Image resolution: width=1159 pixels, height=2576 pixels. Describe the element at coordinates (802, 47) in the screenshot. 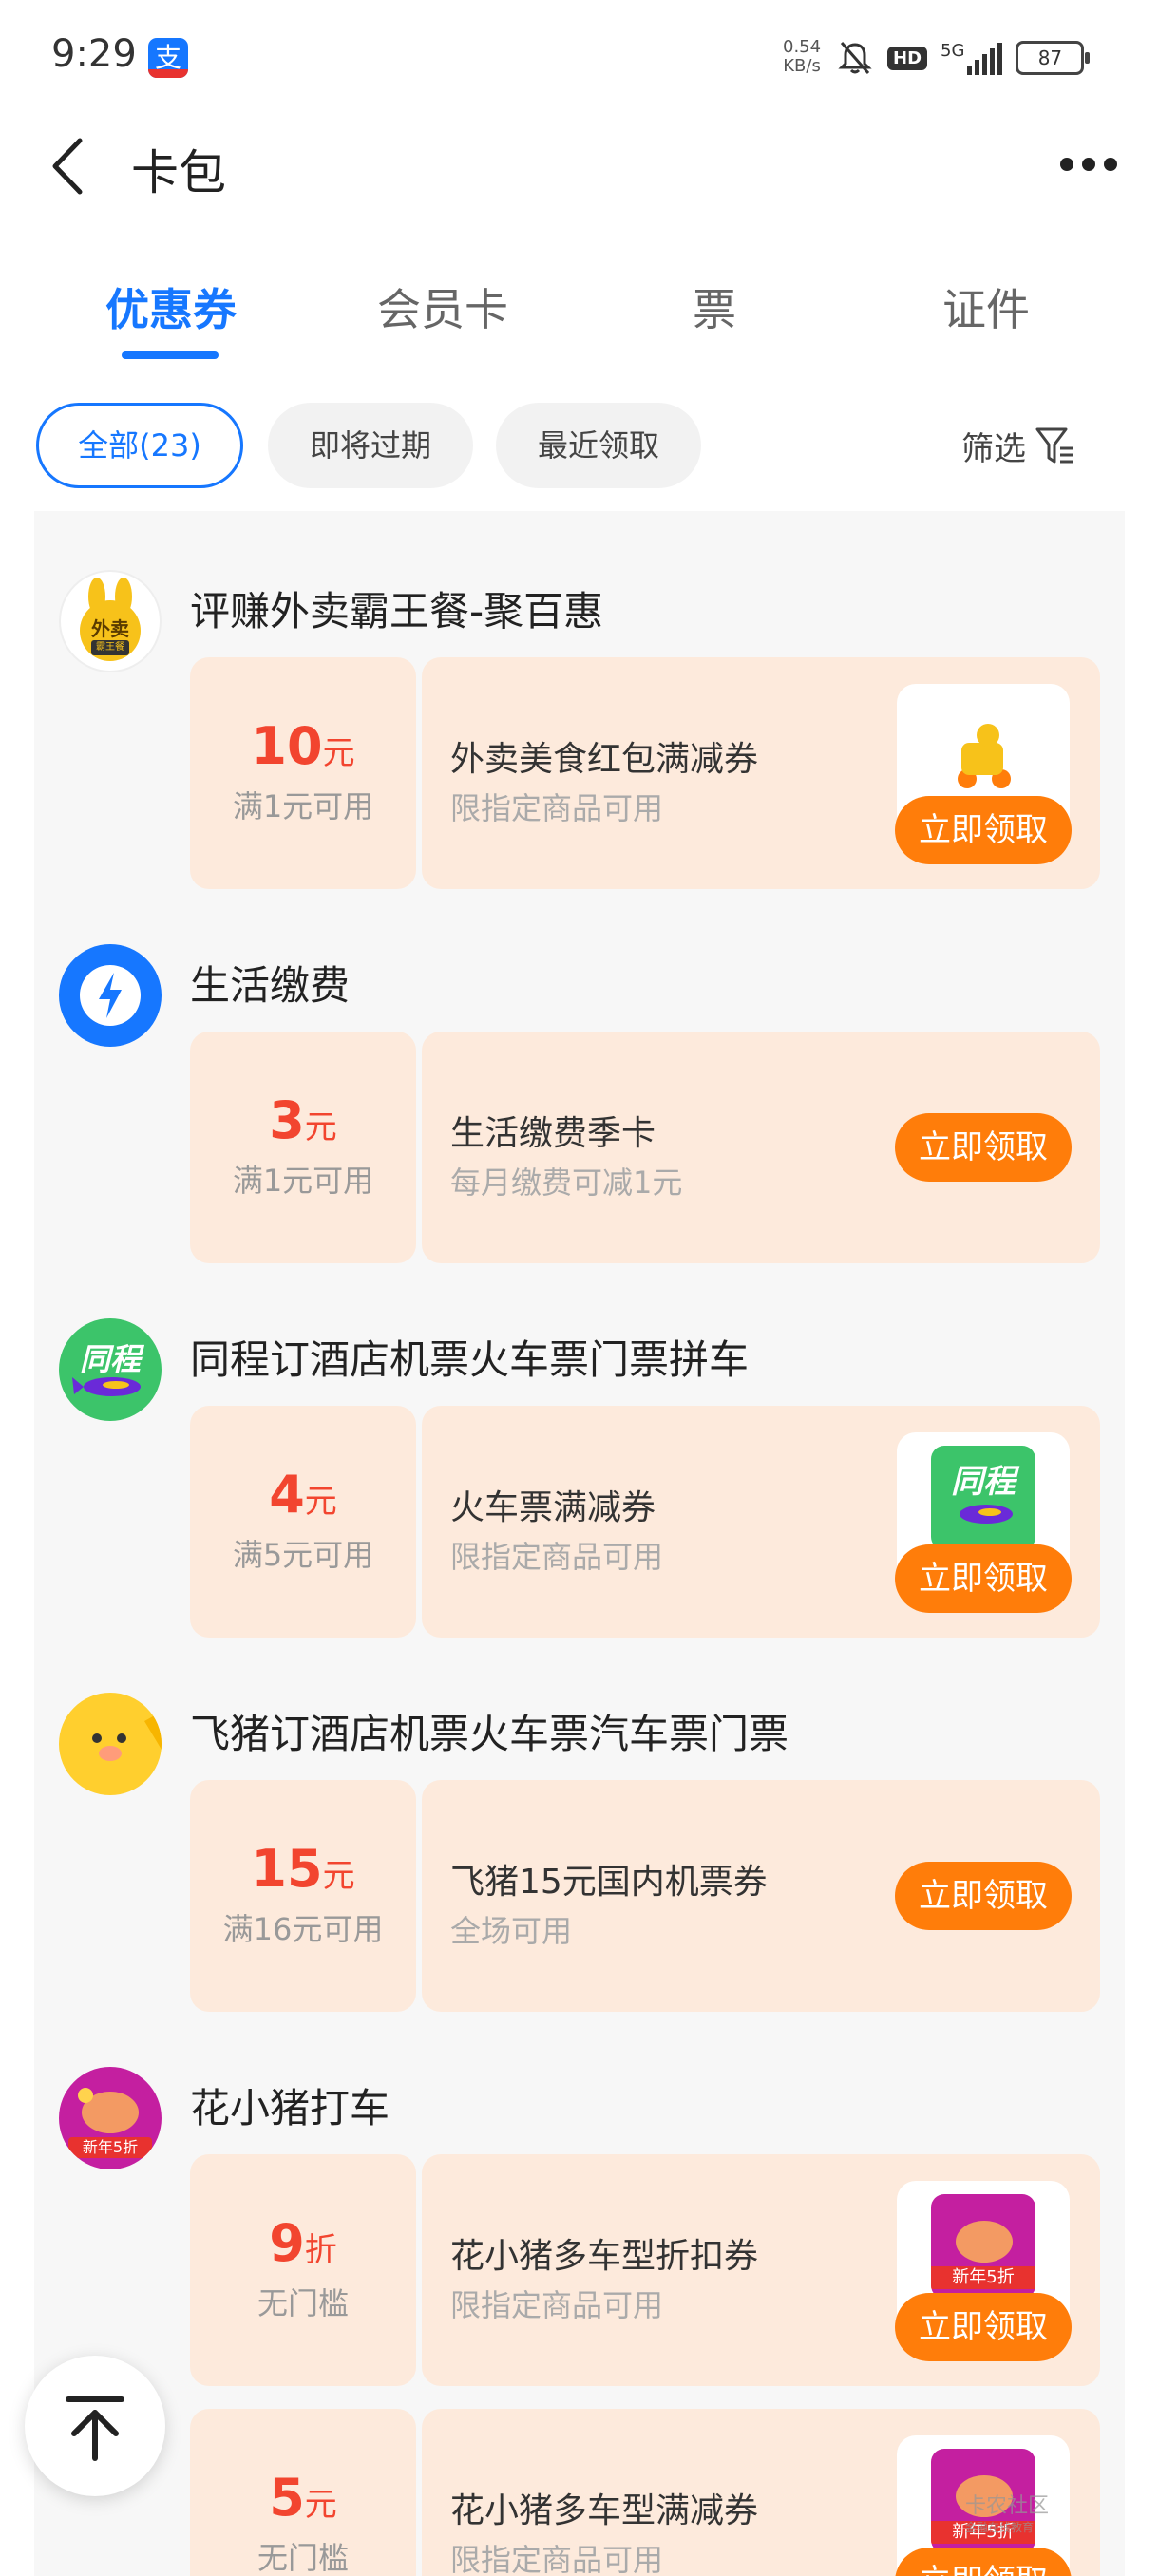

I see `net-speed-value: 0.54` at that location.